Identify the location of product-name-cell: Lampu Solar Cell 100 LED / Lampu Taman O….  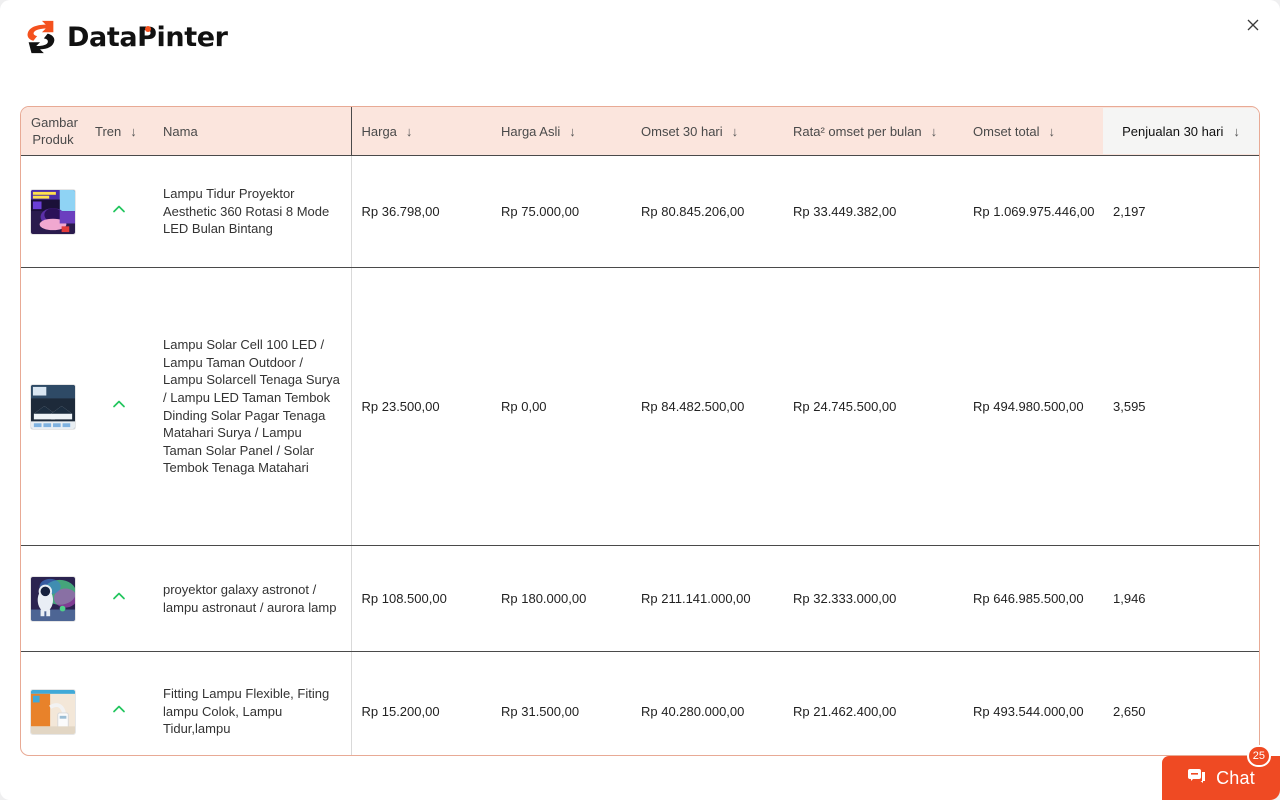
(252, 406).